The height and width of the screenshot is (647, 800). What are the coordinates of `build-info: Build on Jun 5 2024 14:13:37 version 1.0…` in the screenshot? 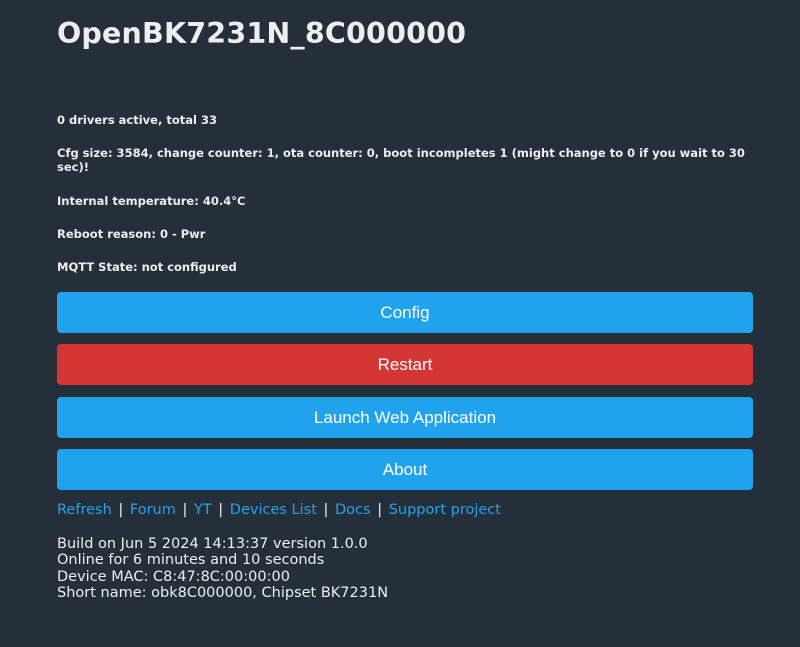 It's located at (212, 544).